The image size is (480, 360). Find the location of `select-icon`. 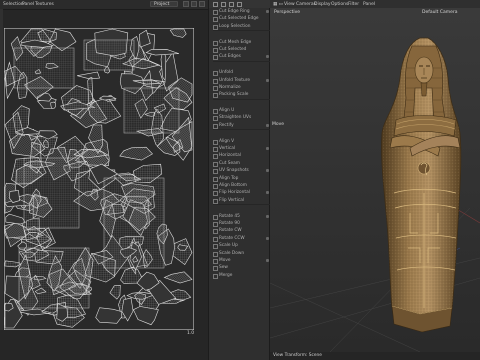

select-icon is located at coordinates (215, 4).